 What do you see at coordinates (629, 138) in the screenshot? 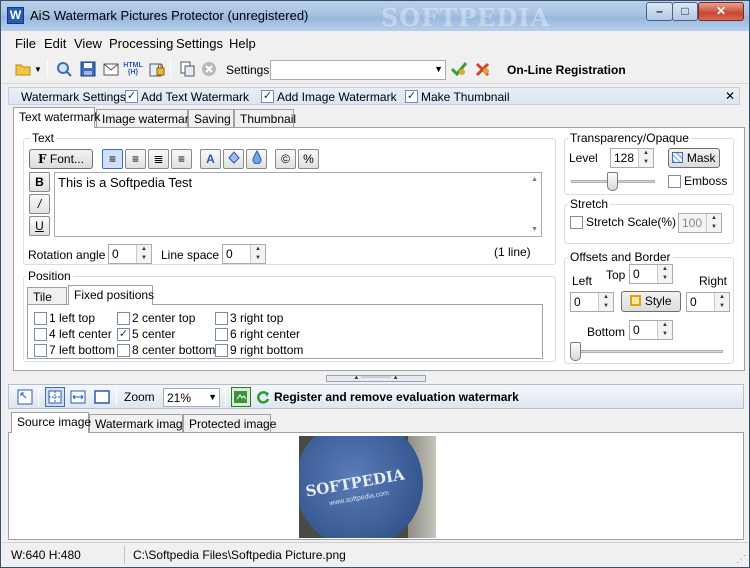
I see `transparency-group-title: Transparency/Opaque` at bounding box center [629, 138].